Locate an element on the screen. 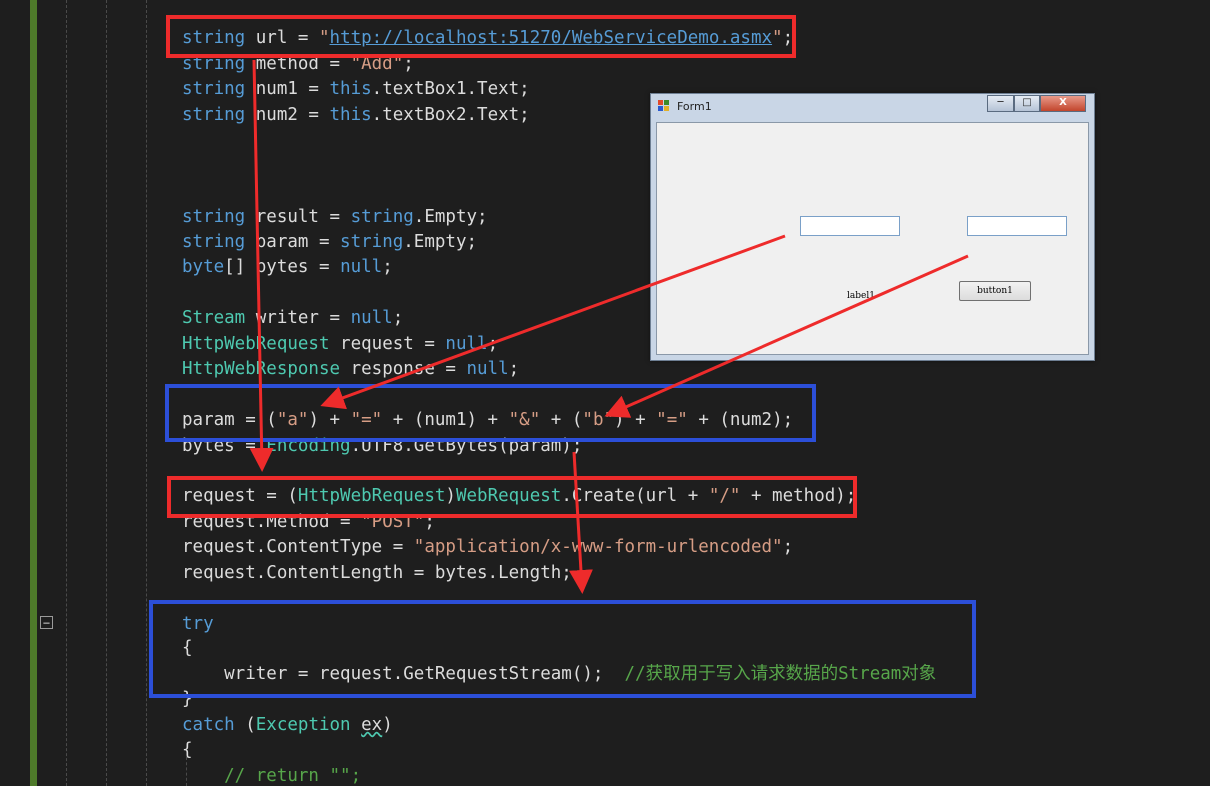  arrow-textbox1-to-a is located at coordinates (553, 322).